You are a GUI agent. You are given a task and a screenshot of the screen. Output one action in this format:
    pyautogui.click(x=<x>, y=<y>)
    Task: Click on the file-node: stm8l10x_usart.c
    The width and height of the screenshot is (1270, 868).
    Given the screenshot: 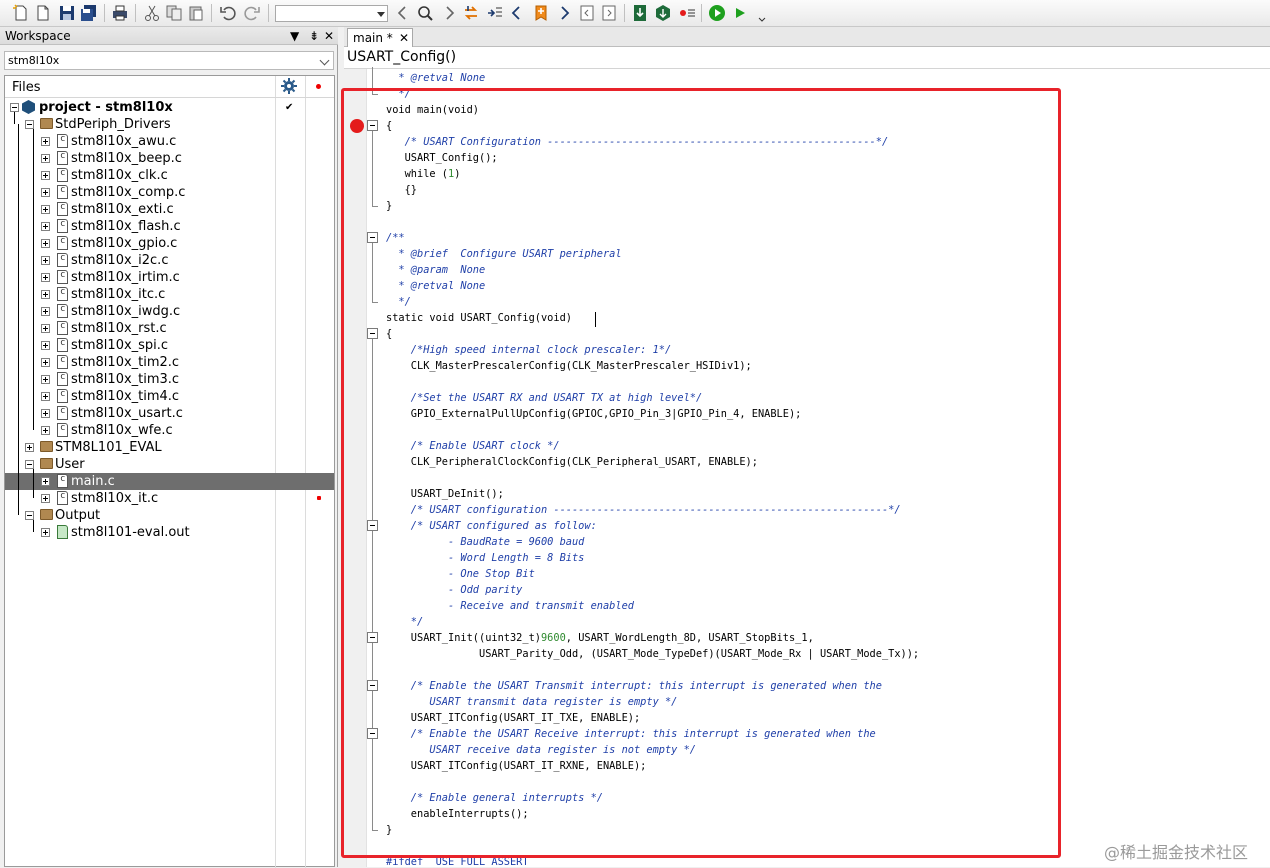 What is the action you would take?
    pyautogui.click(x=169, y=413)
    